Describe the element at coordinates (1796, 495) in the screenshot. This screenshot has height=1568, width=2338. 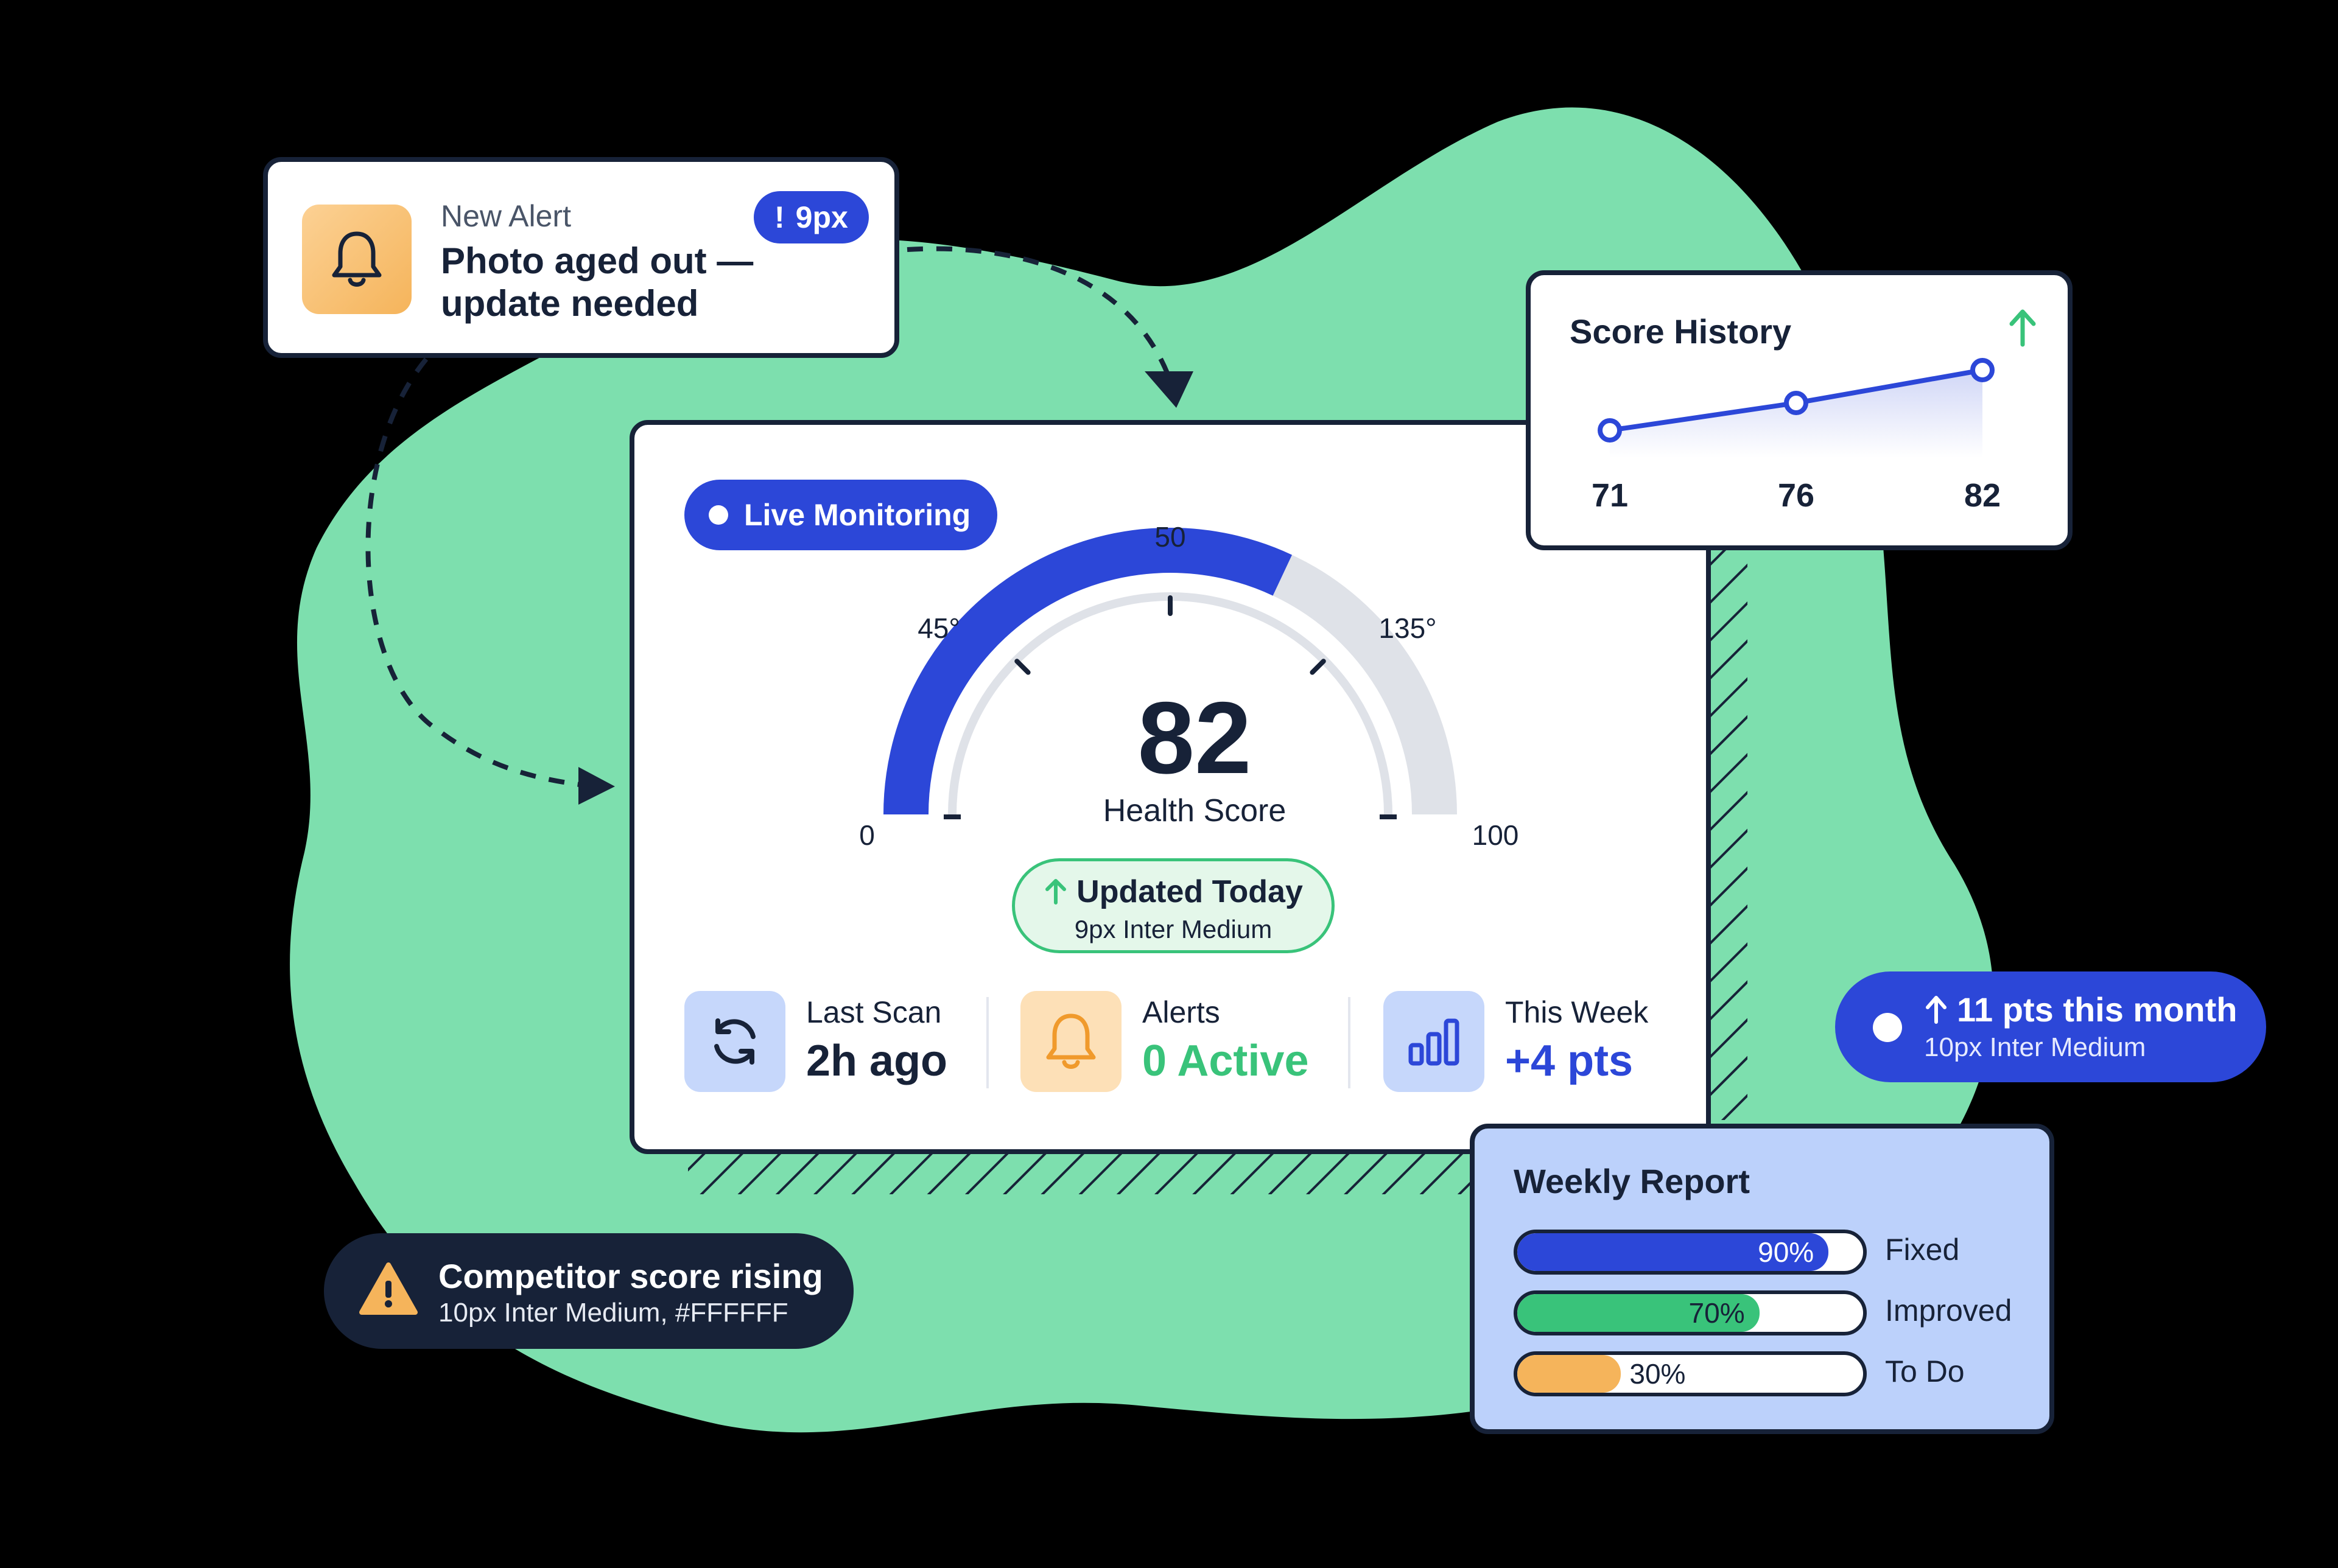
I see `history-point-label: 76` at that location.